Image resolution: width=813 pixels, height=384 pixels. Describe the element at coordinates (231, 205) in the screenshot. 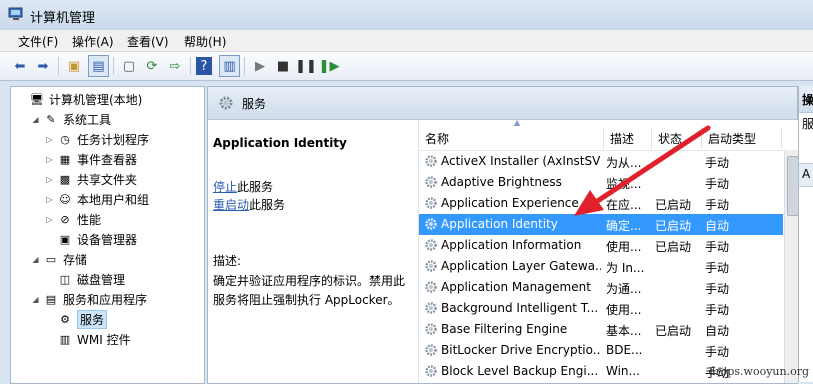

I see `restart-service-link: 重启动` at that location.